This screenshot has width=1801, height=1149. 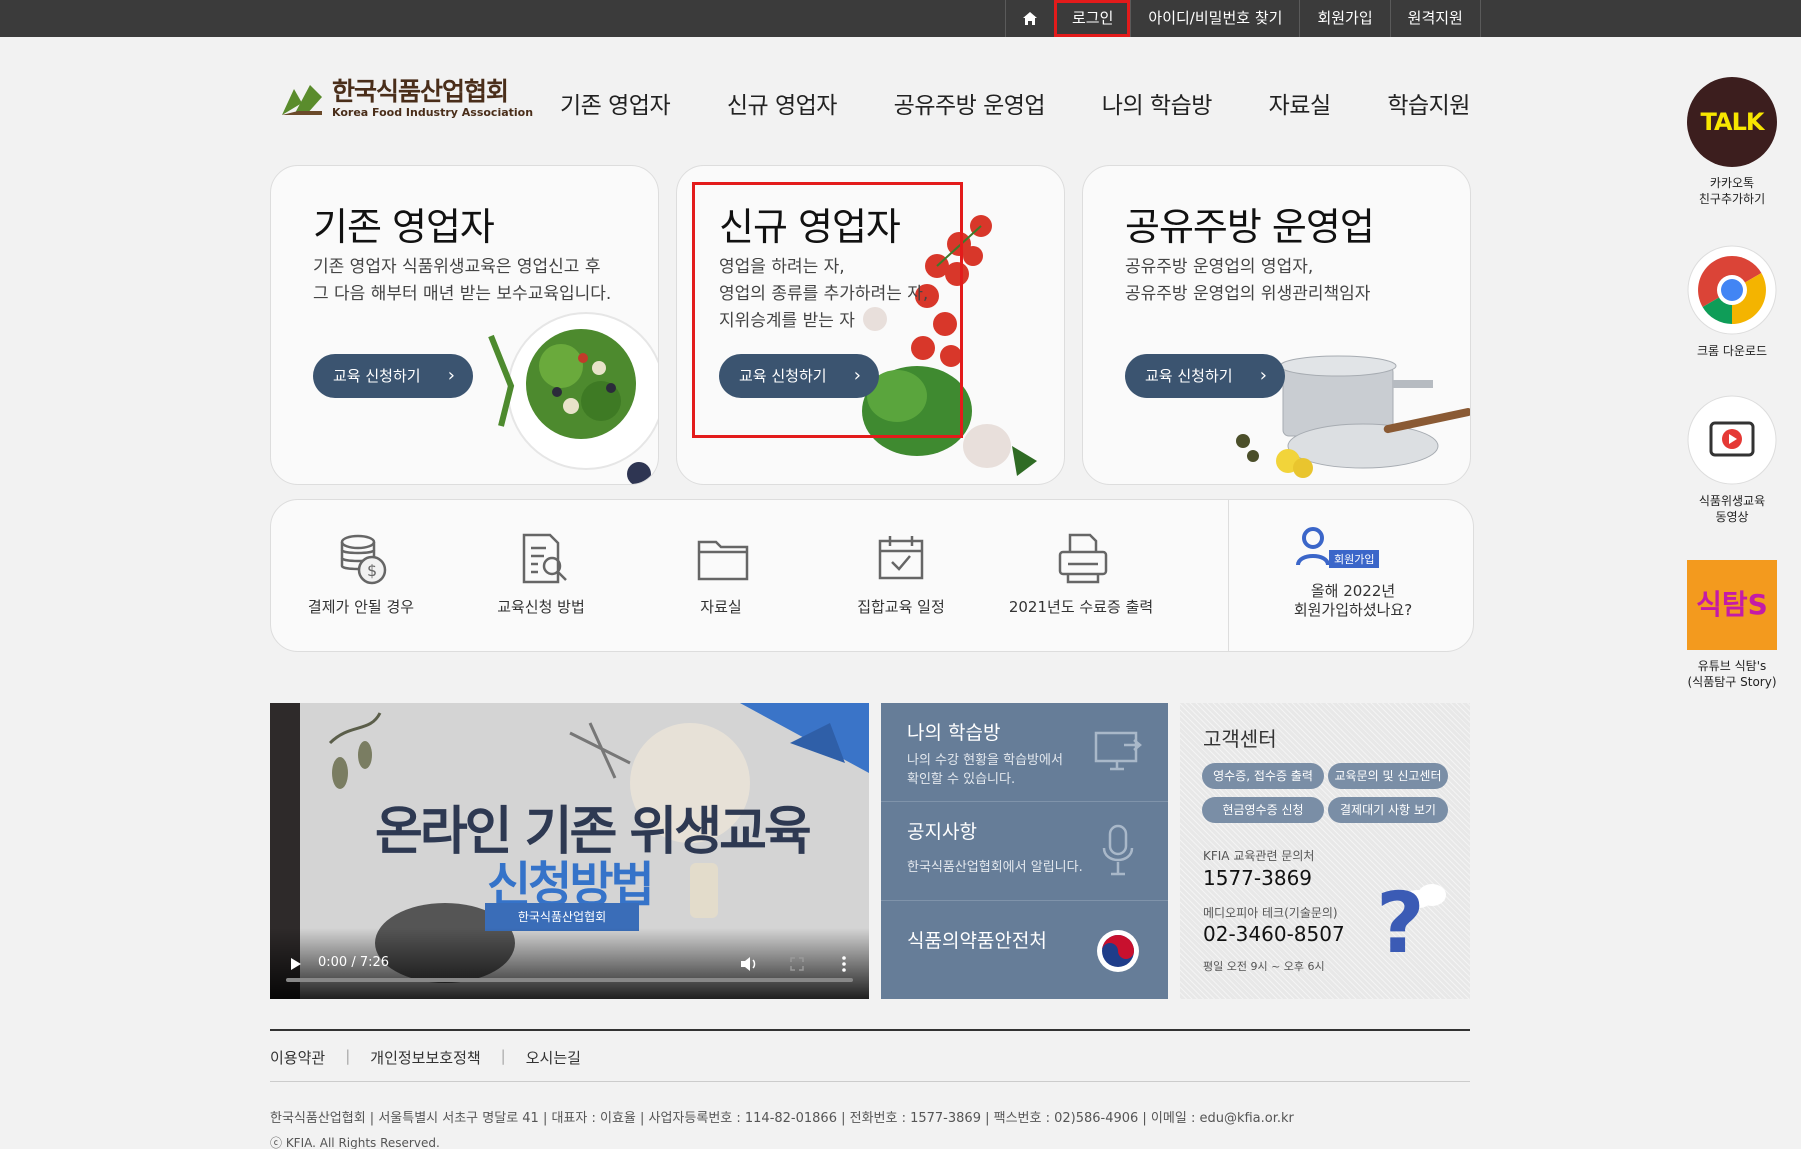 I want to click on kakao-talk-icon: TALK, so click(x=1732, y=122).